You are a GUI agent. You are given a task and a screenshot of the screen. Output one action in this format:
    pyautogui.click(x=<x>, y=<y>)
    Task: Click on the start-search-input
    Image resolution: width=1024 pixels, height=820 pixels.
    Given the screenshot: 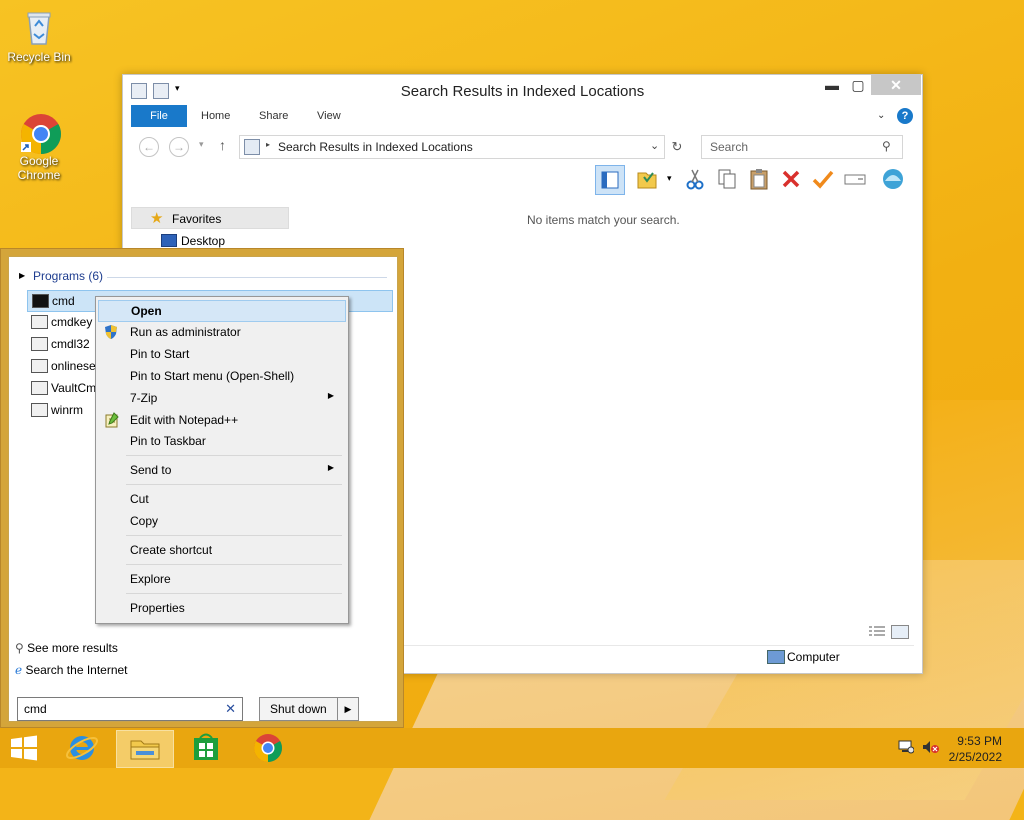 What is the action you would take?
    pyautogui.click(x=119, y=709)
    